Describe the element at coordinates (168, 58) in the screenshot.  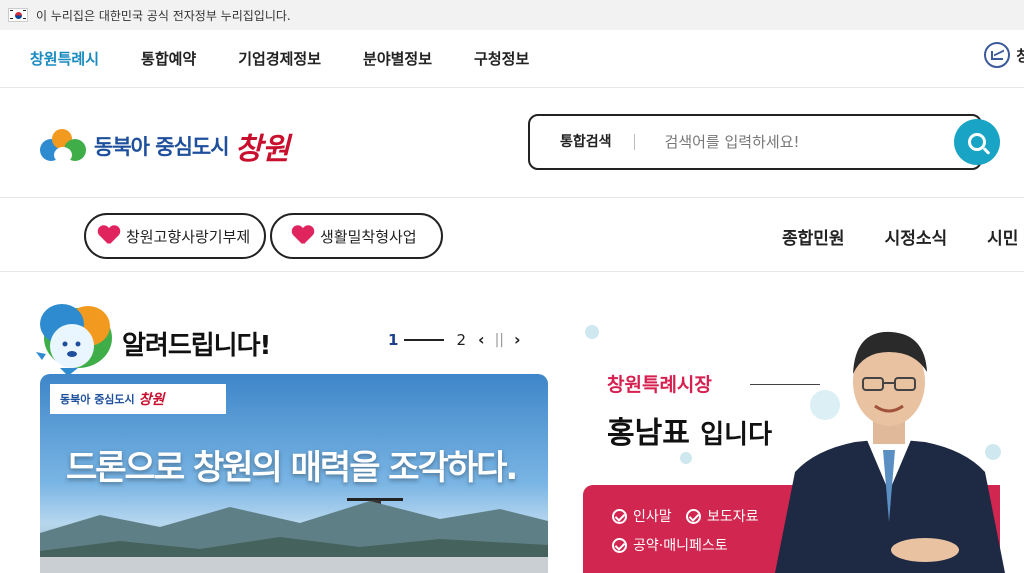
I see `top-nav-item-reservation: 통합예약` at that location.